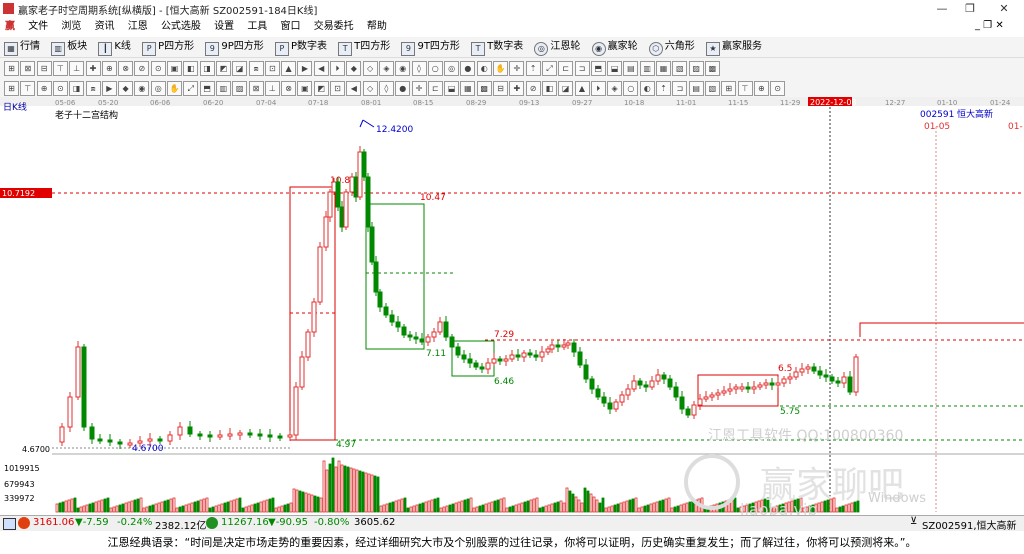 This screenshot has width=1024, height=554. Describe the element at coordinates (615, 68) in the screenshot. I see `drawing-tool-icon: ⬓` at that location.